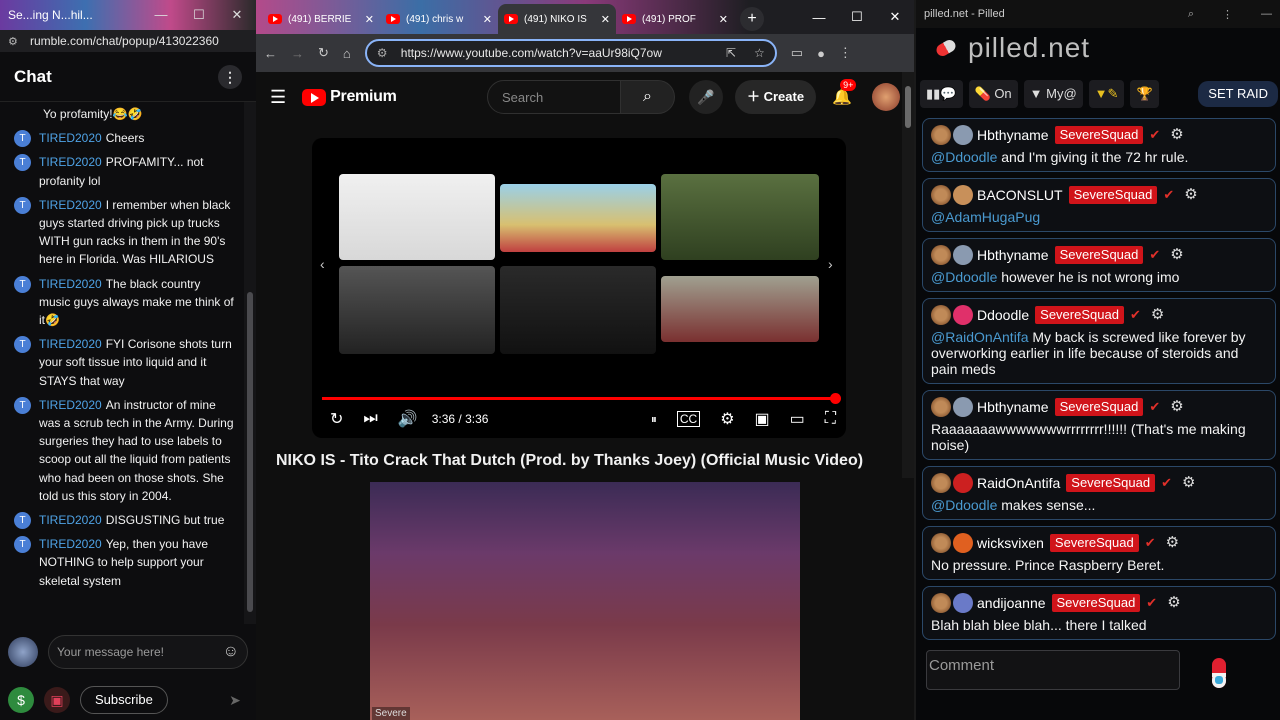 The image size is (1280, 720). Describe the element at coordinates (705, 97) in the screenshot. I see `mic-icon: 🎤` at that location.